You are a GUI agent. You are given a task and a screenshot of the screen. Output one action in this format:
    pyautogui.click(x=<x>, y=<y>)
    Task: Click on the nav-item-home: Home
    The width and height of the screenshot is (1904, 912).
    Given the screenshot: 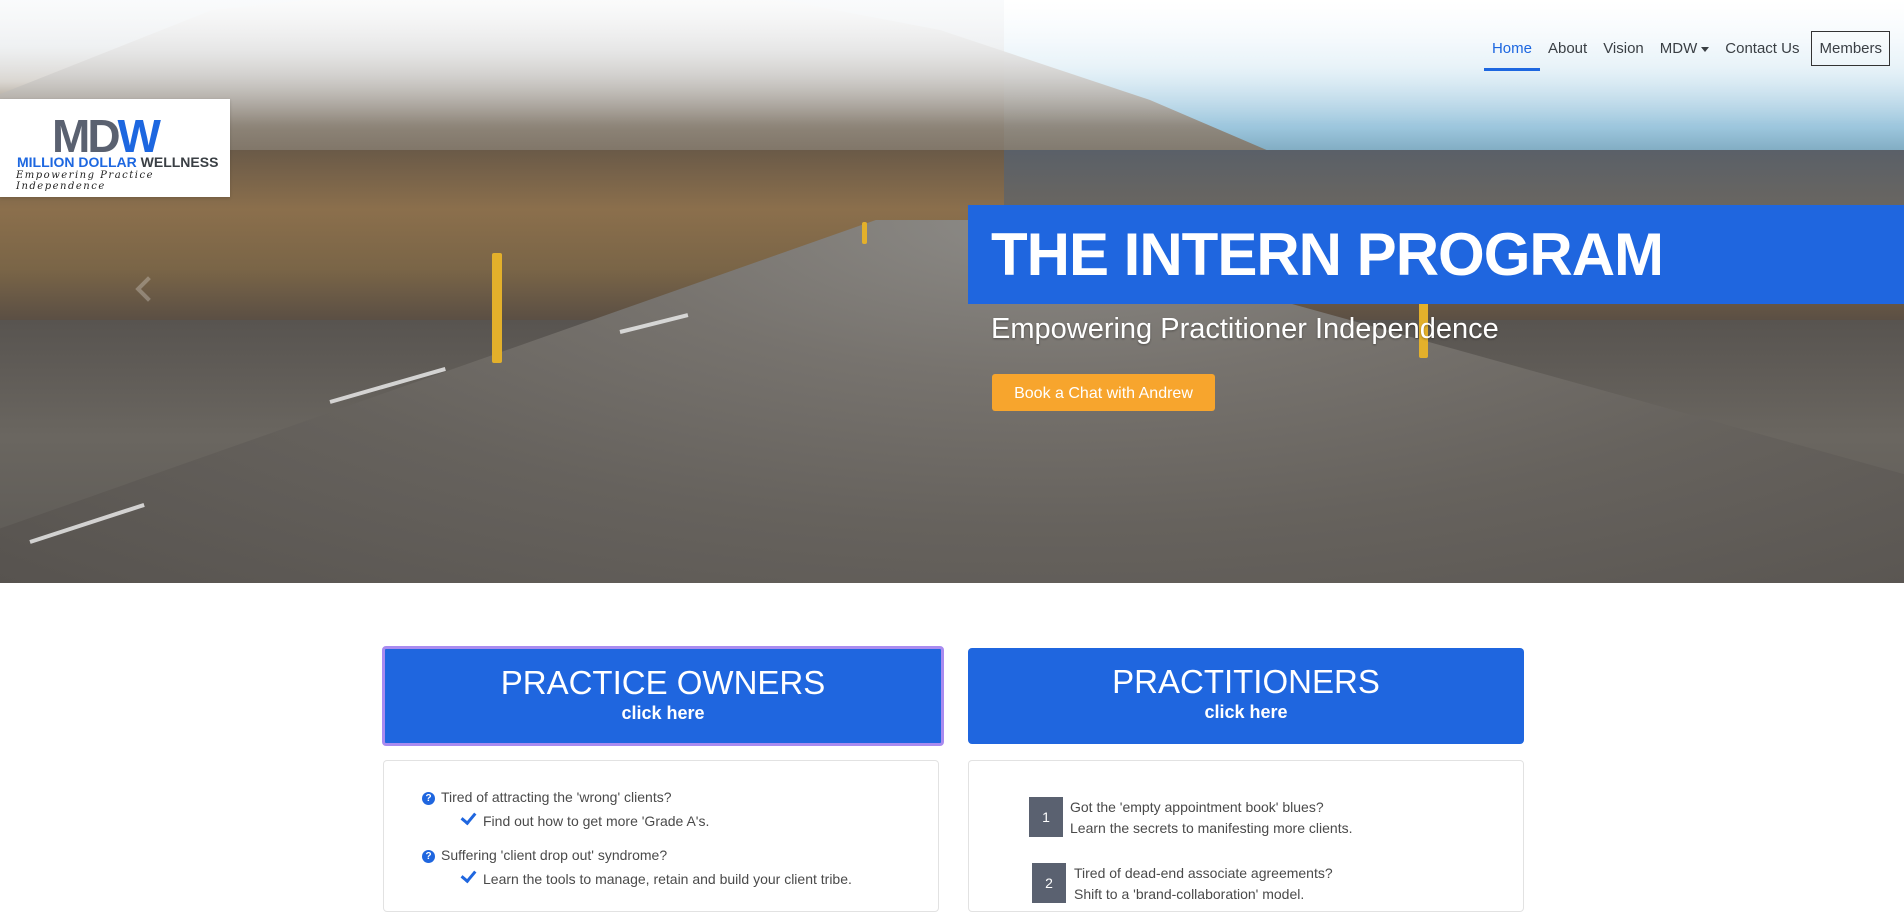 What is the action you would take?
    pyautogui.click(x=1511, y=50)
    